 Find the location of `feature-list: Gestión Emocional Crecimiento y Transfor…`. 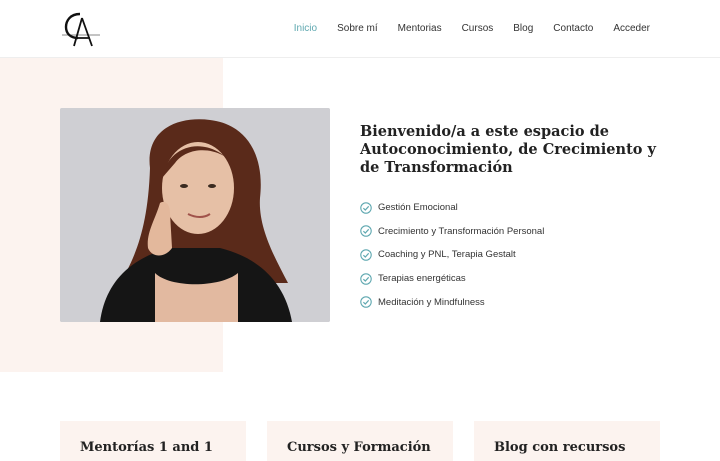

feature-list: Gestión Emocional Crecimiento y Transfor… is located at coordinates (452, 255).